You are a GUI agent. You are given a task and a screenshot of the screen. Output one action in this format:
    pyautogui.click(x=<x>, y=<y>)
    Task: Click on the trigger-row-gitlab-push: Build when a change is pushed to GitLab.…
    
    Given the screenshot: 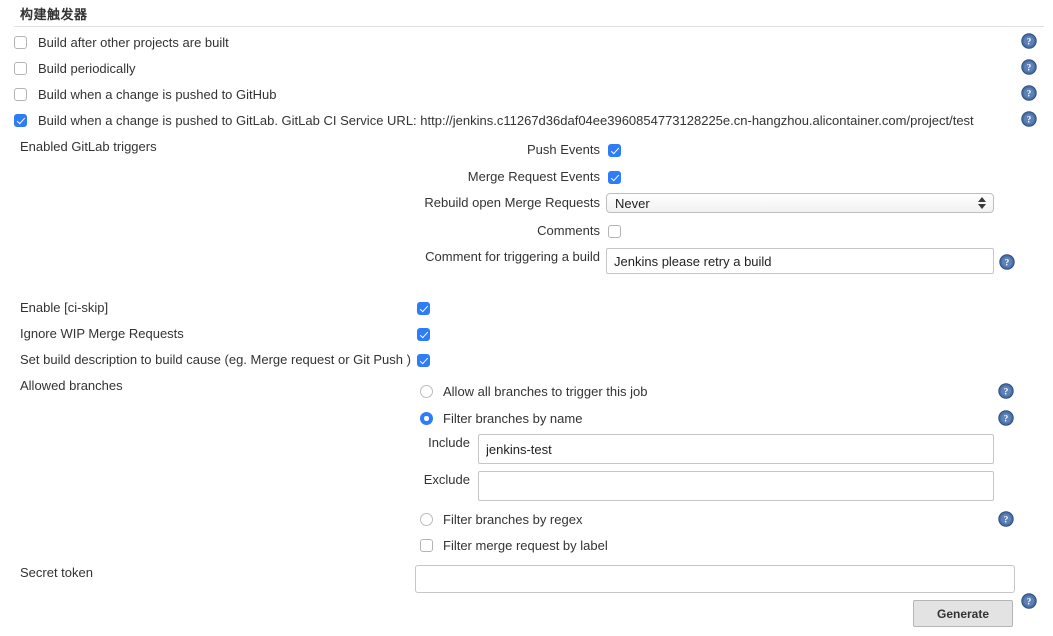 What is the action you would take?
    pyautogui.click(x=494, y=120)
    